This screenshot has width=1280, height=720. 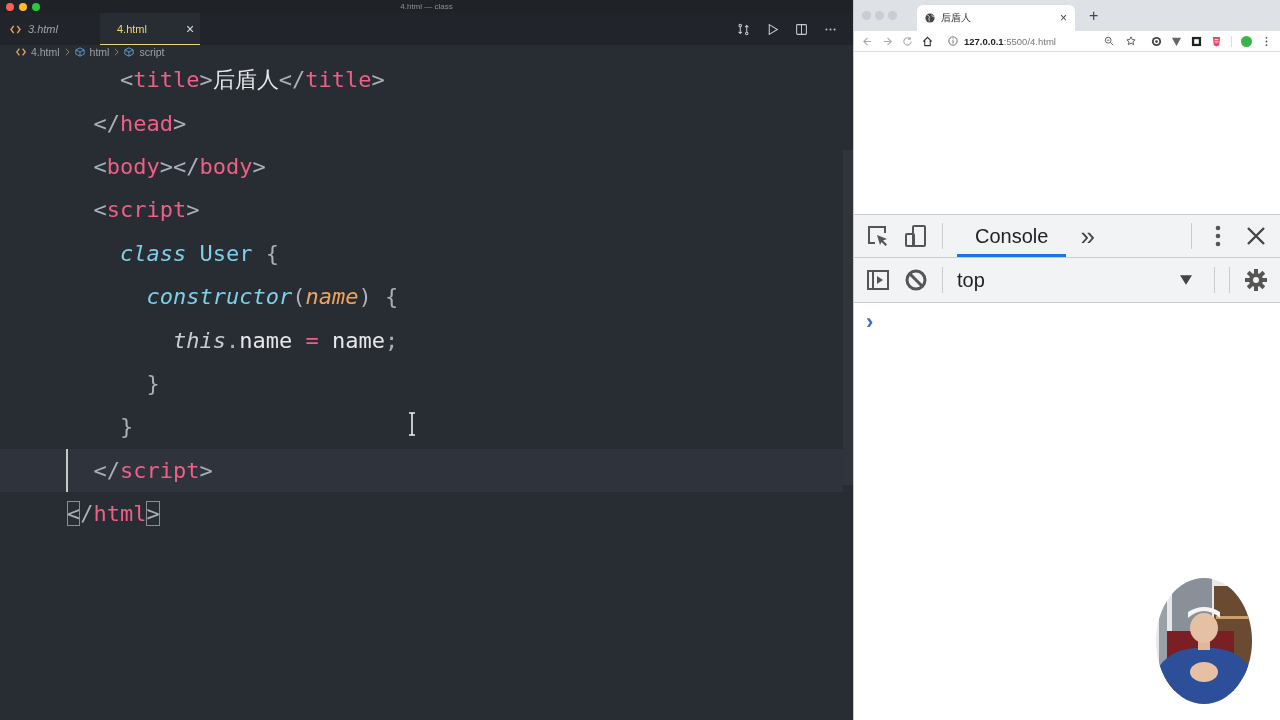 What do you see at coordinates (179, 166) in the screenshot?
I see `code-line: <body></body>` at bounding box center [179, 166].